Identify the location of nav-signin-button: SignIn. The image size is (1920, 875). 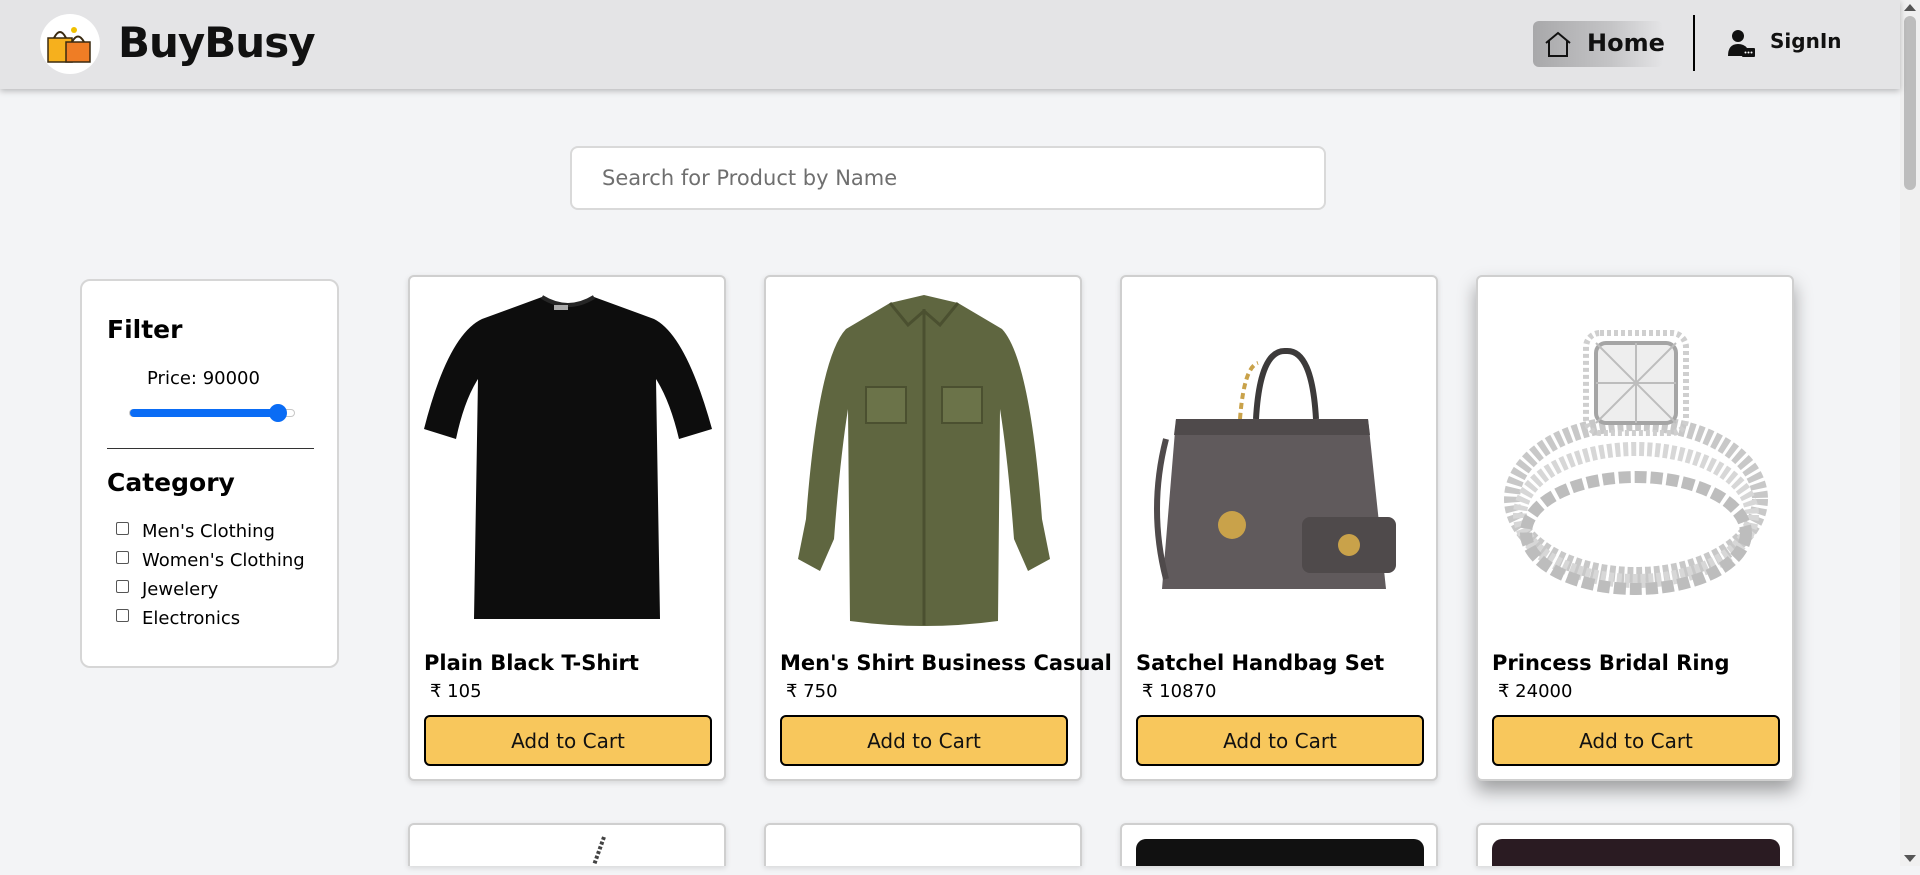
(1783, 44).